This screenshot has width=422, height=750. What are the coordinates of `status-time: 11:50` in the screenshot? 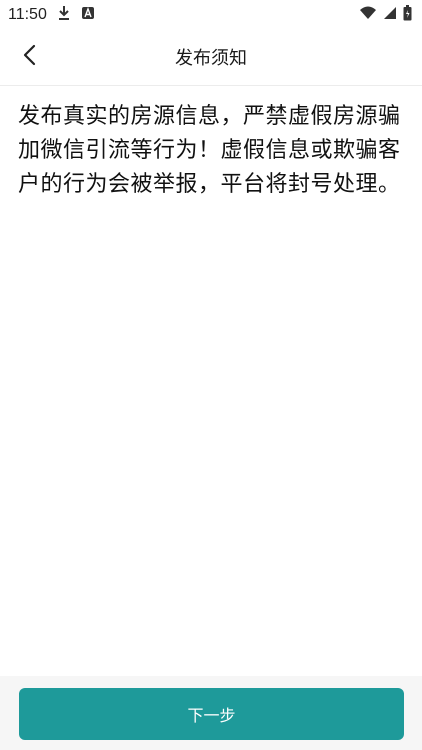 It's located at (27, 14).